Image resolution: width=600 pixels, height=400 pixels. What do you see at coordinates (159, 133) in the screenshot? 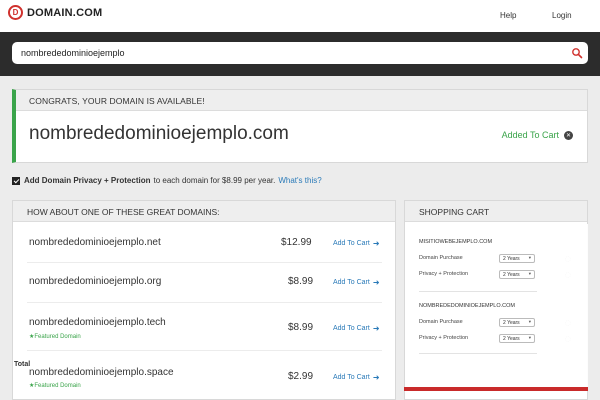
I see `available-domain: nombrededominioejemplo.com` at bounding box center [159, 133].